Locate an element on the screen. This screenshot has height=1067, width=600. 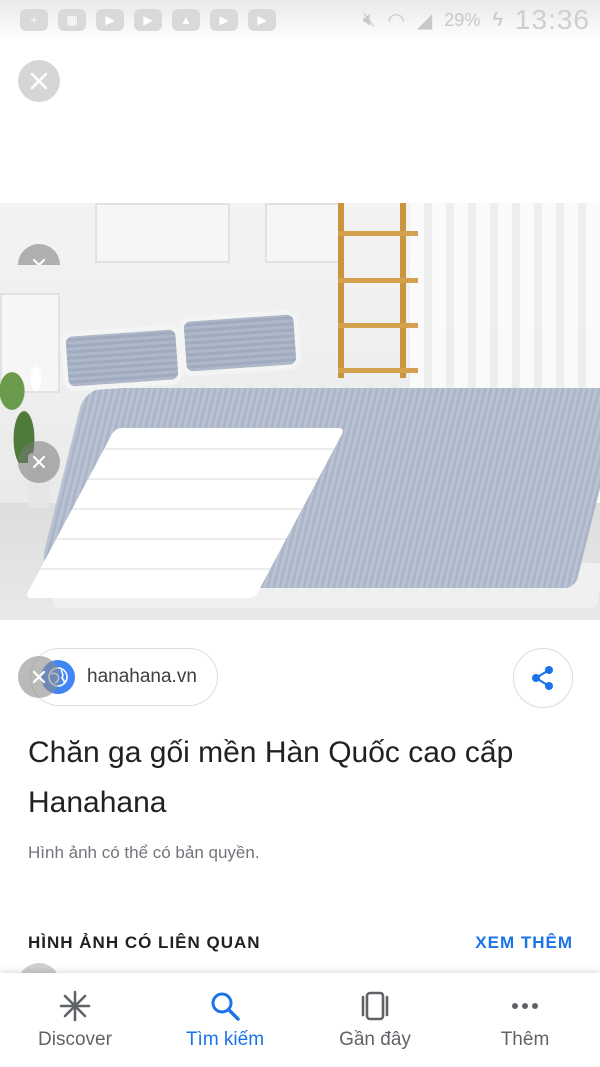
share-icon is located at coordinates (542, 678).